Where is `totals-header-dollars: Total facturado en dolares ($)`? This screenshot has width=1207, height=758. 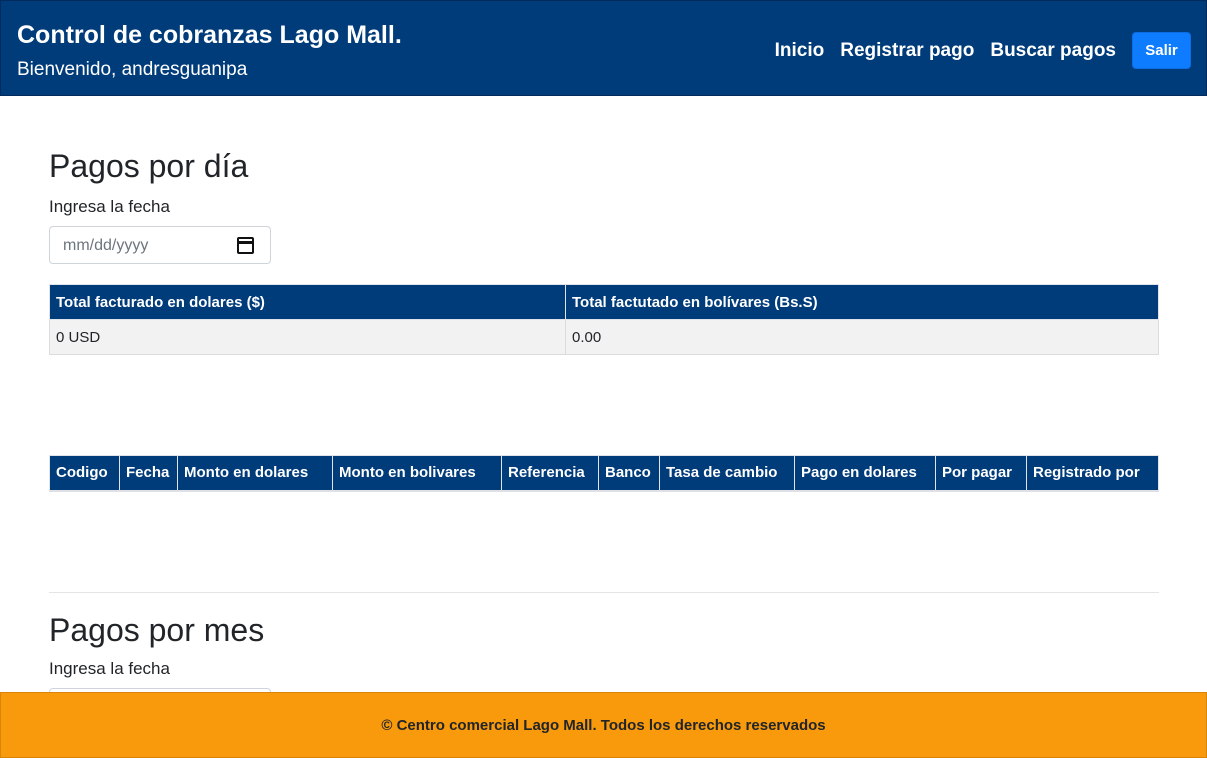 totals-header-dollars: Total facturado en dolares ($) is located at coordinates (307, 302).